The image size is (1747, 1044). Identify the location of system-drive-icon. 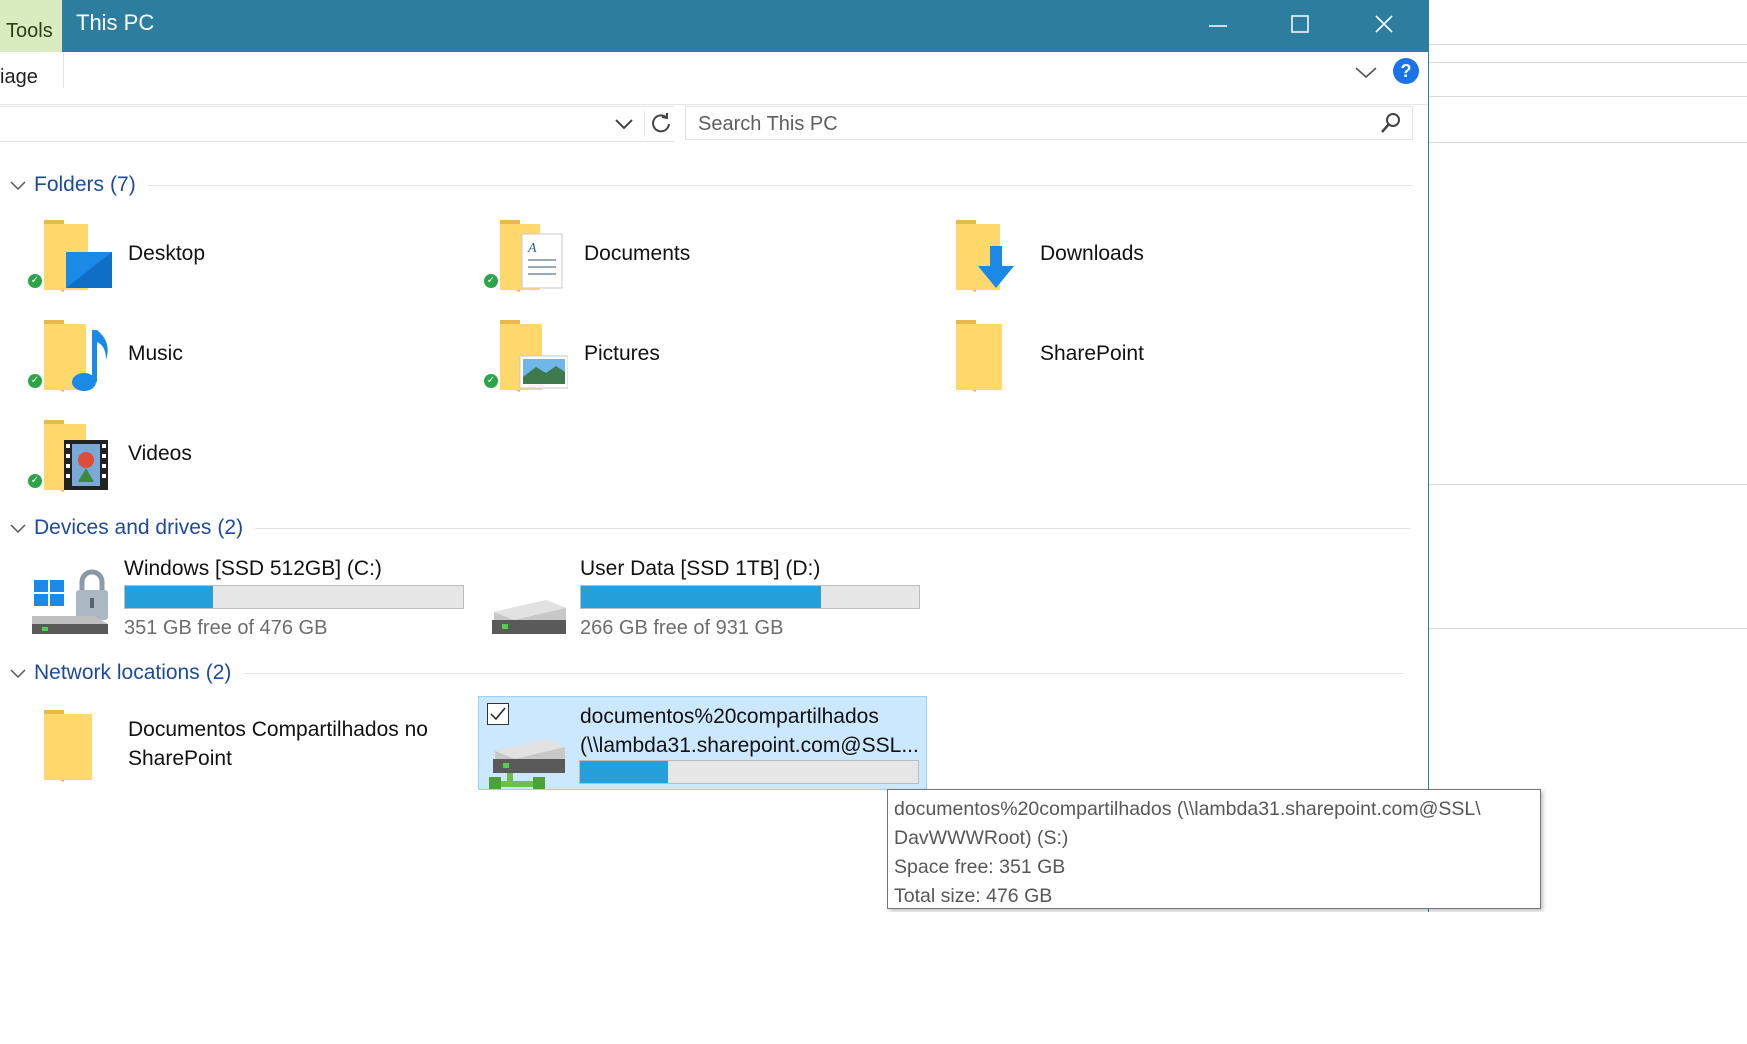
(70, 602).